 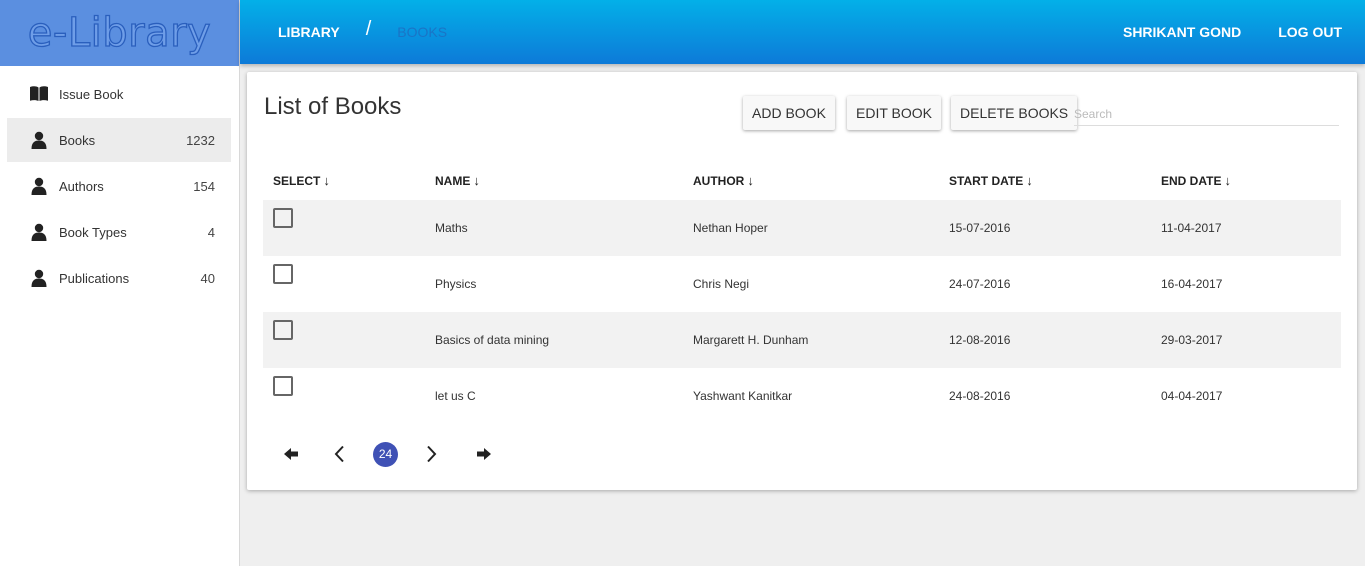 I want to click on sidebar-item-label: Authors, so click(x=81, y=186).